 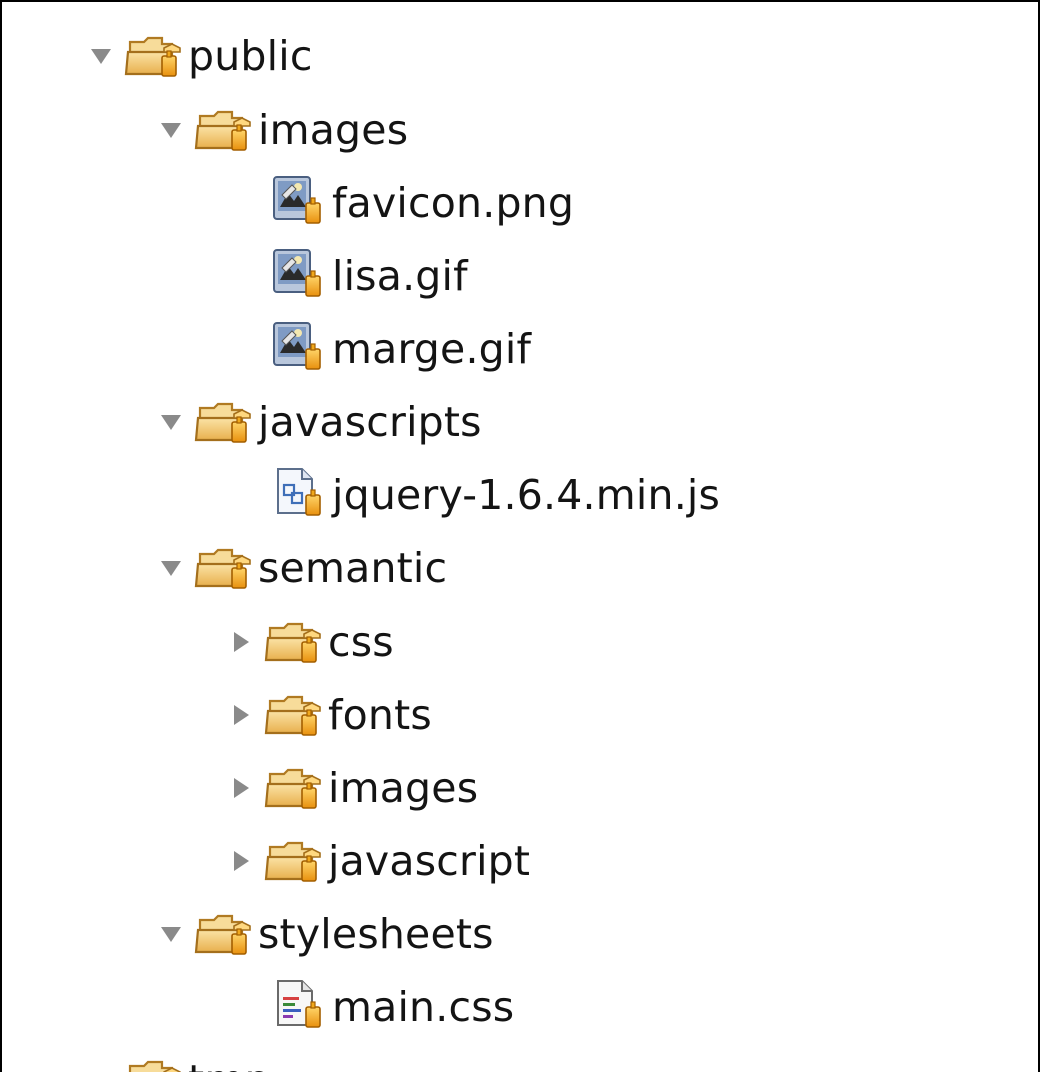 I want to click on tree-item-label: favicon.png, so click(x=453, y=202).